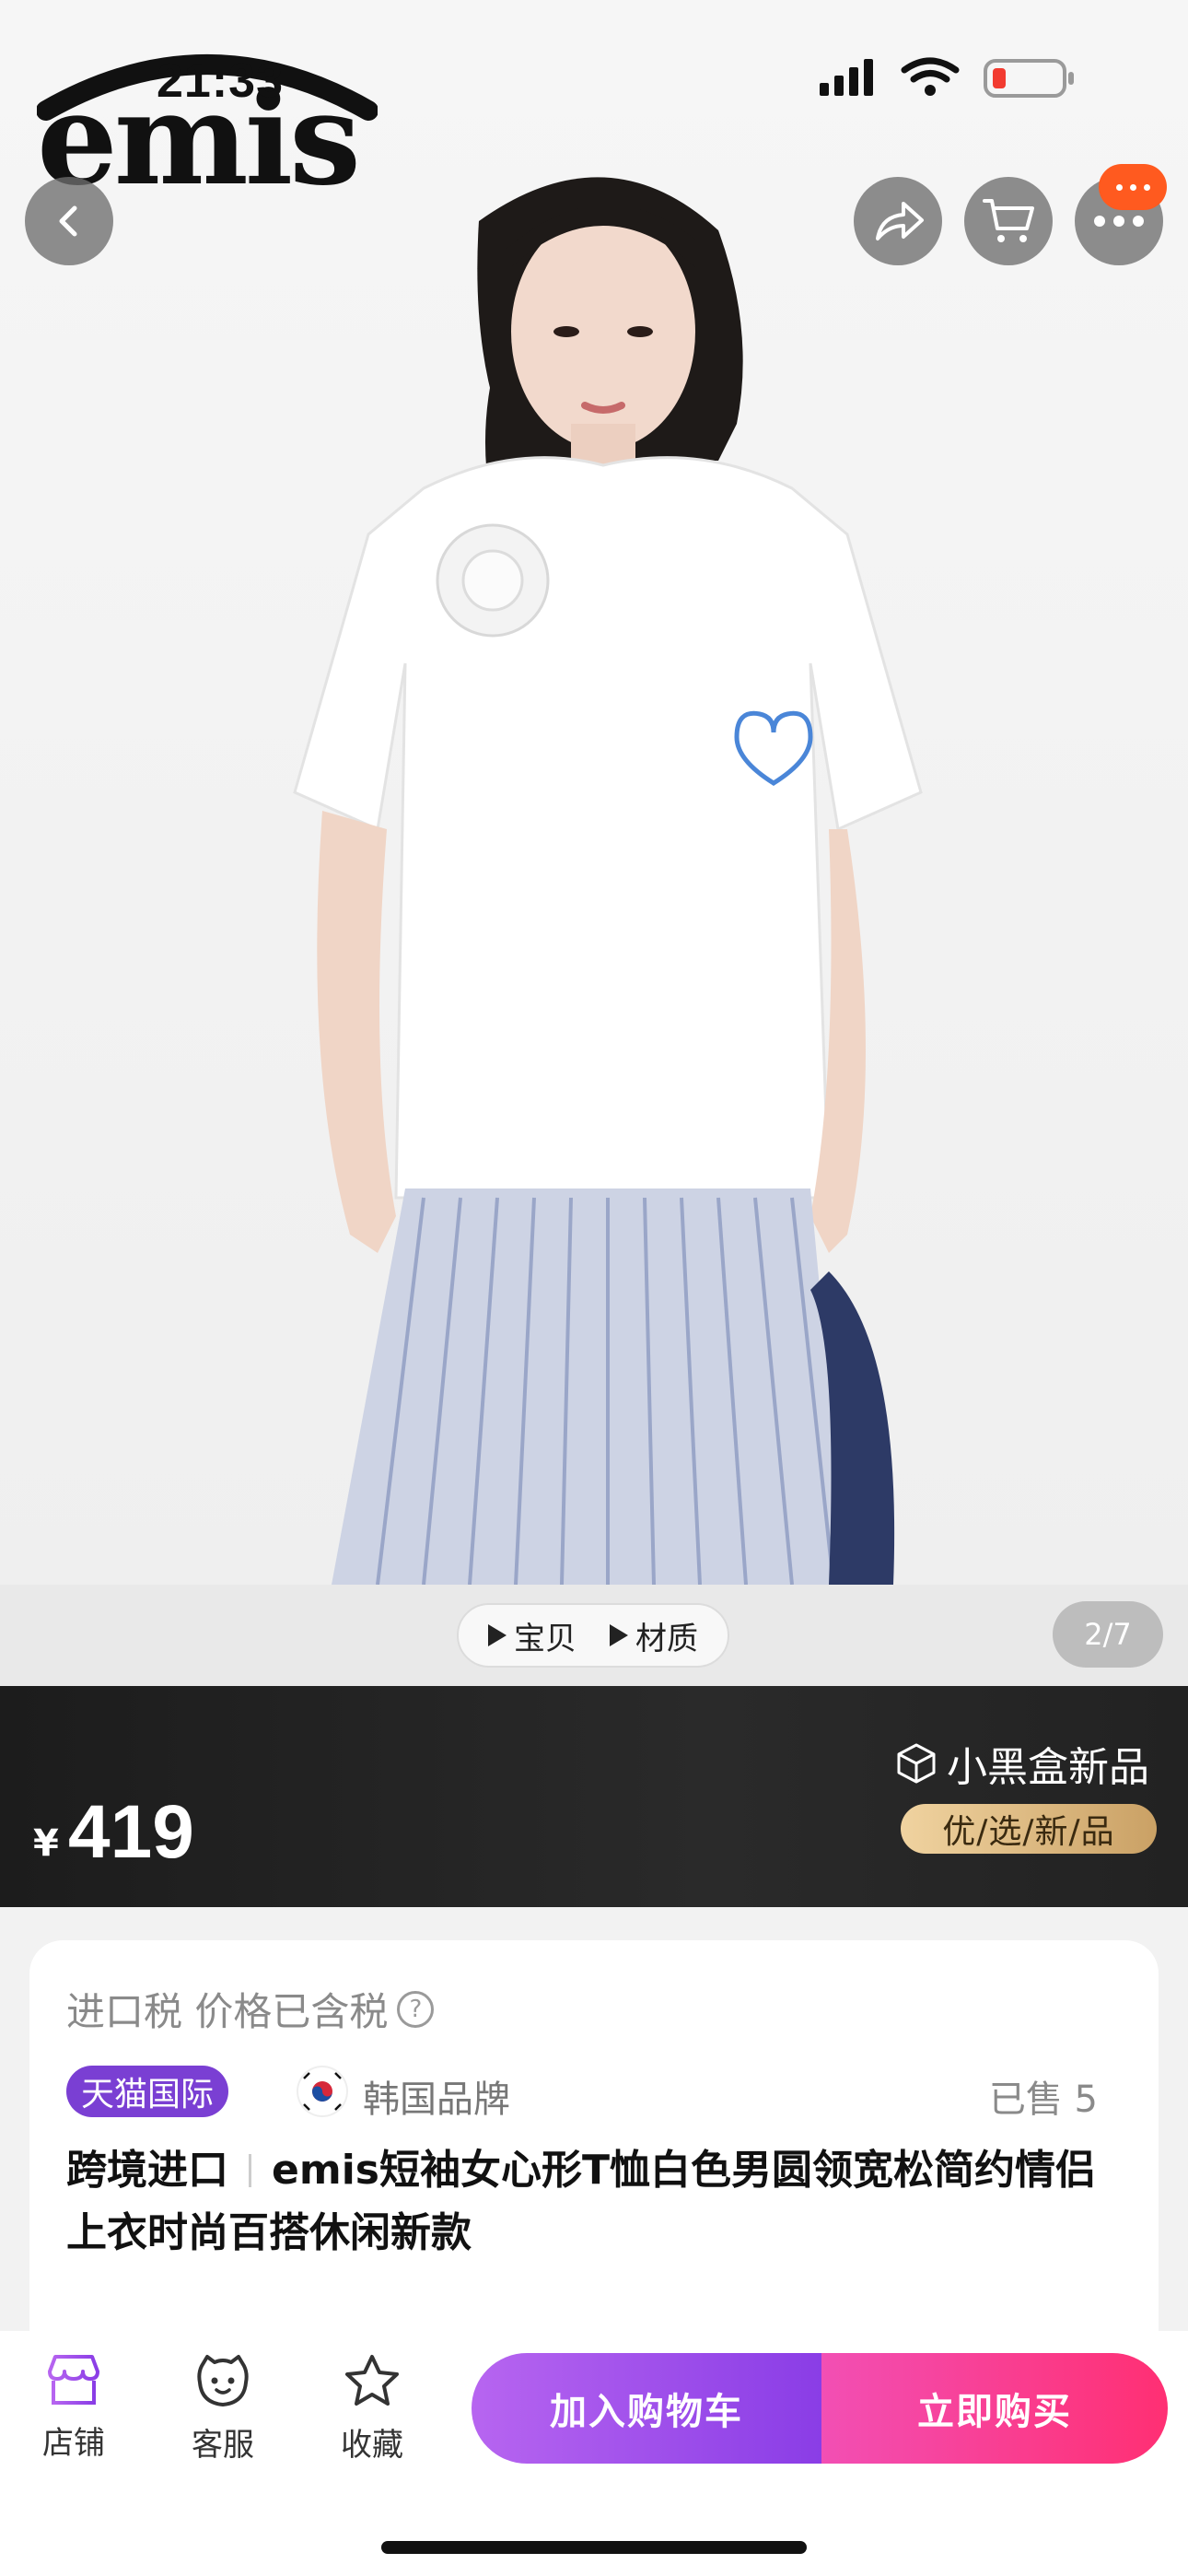  What do you see at coordinates (1043, 2099) in the screenshot?
I see `sold-count: 已售 5` at bounding box center [1043, 2099].